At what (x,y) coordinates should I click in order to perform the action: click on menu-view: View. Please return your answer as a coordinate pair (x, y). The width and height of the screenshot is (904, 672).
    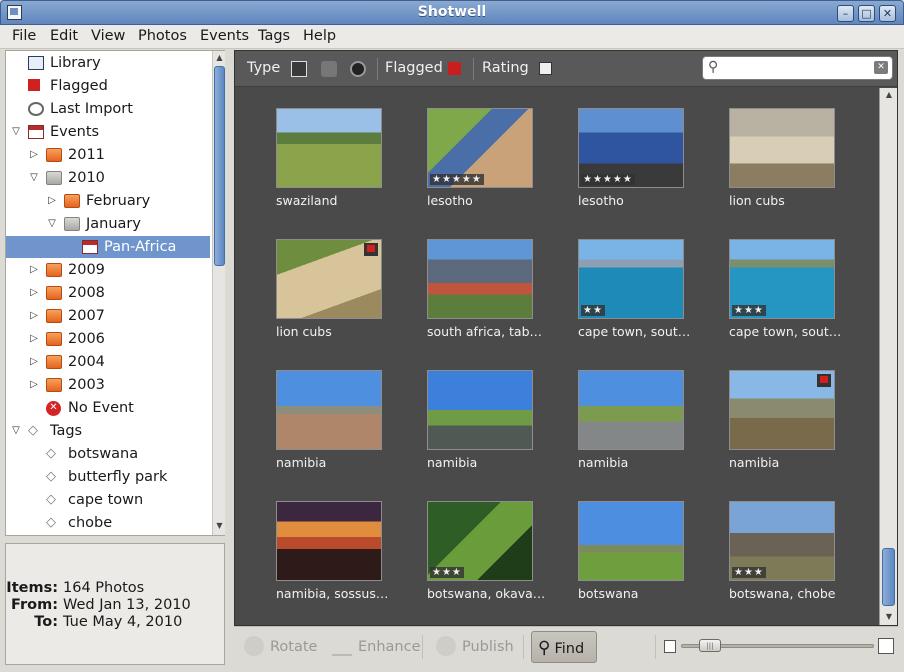
    Looking at the image, I should click on (108, 36).